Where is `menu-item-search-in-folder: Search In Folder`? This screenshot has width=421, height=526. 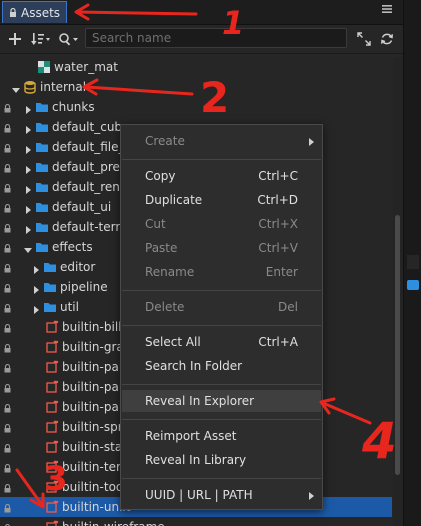 menu-item-search-in-folder: Search In Folder is located at coordinates (221, 366).